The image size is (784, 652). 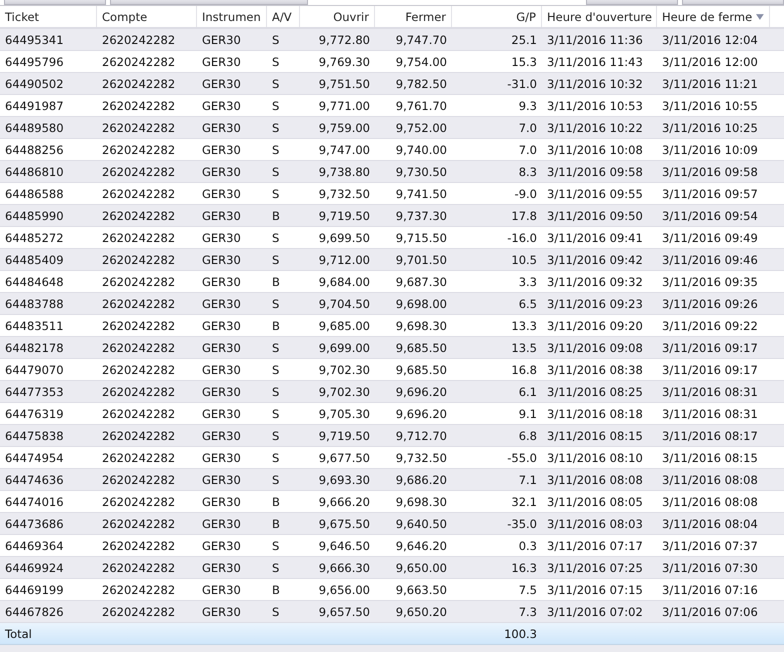 What do you see at coordinates (34, 480) in the screenshot?
I see `table-cell-text: 64474636` at bounding box center [34, 480].